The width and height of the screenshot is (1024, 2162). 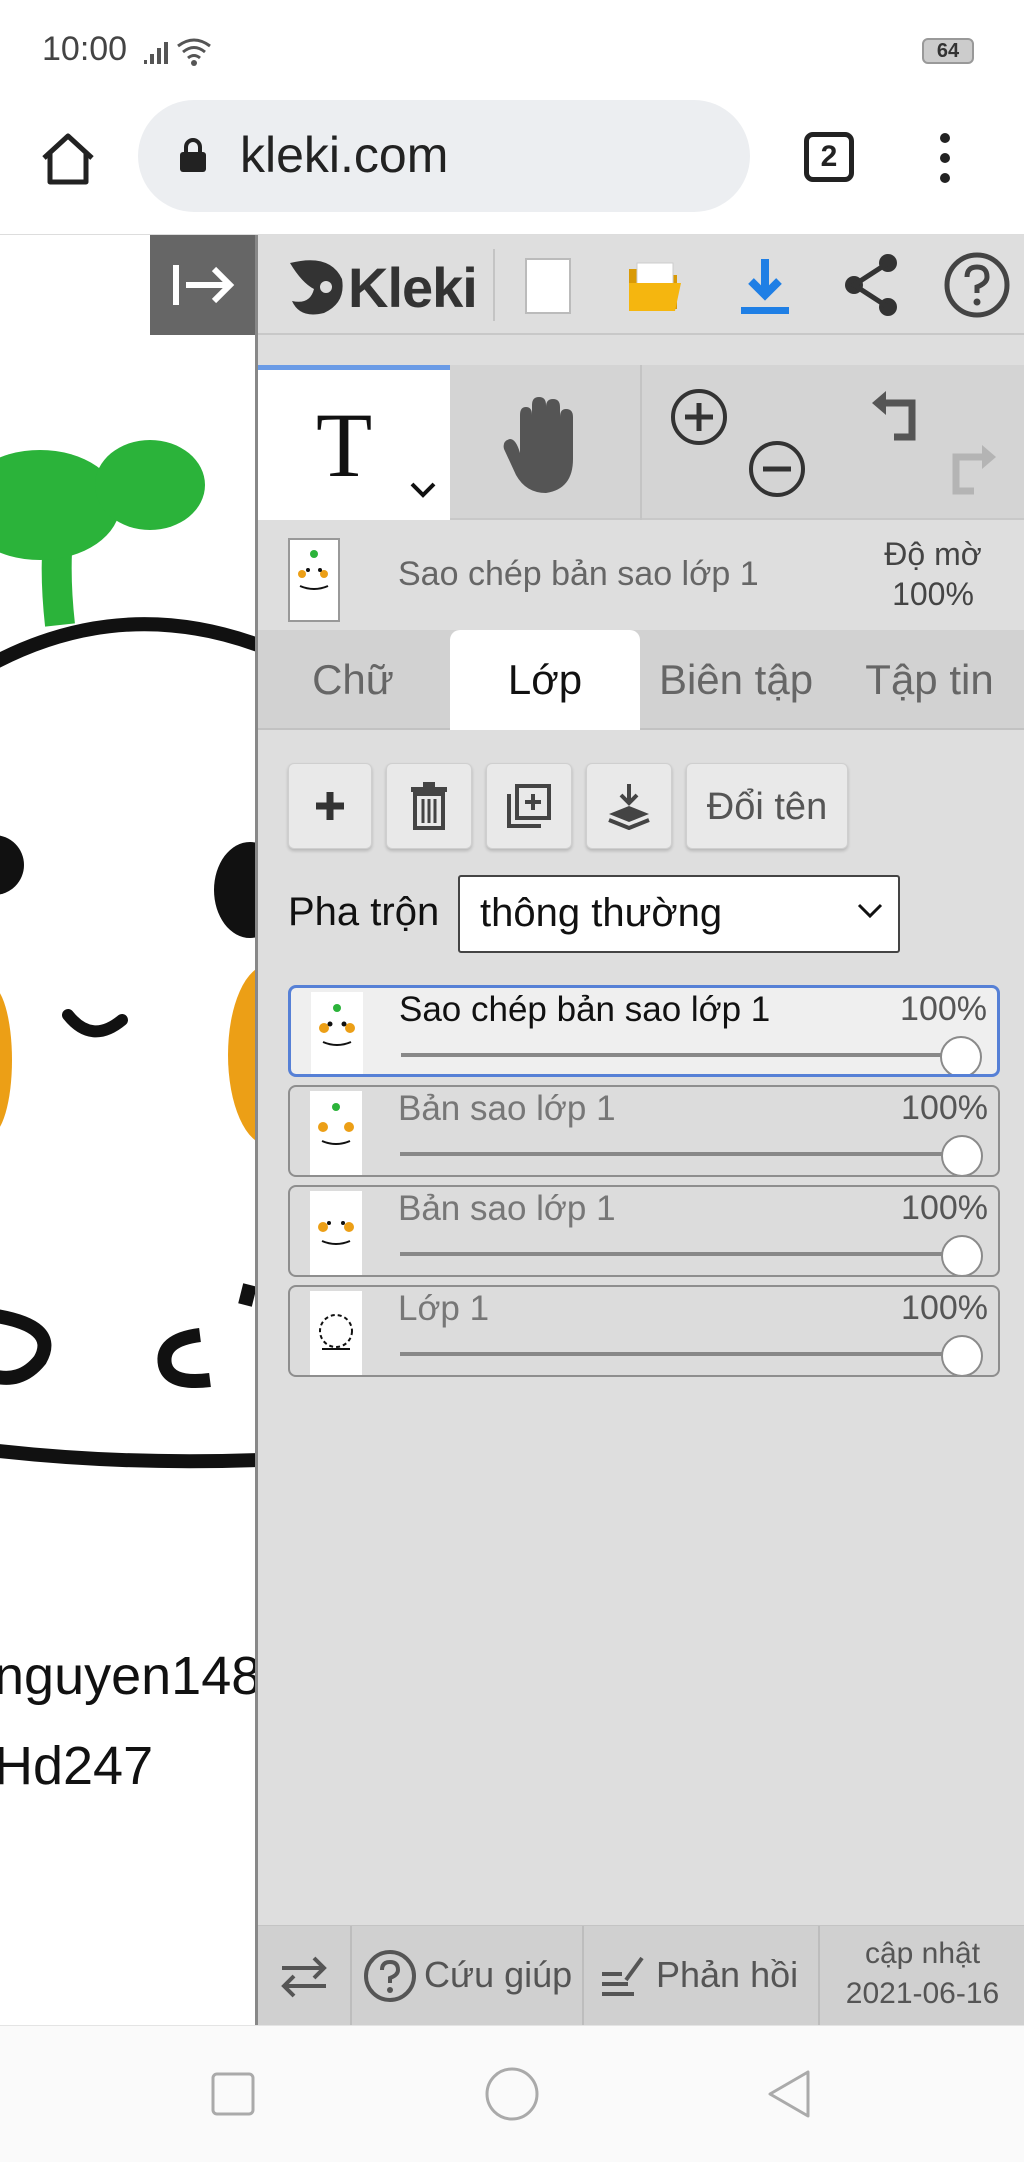 What do you see at coordinates (931, 442) in the screenshot?
I see `history-controls` at bounding box center [931, 442].